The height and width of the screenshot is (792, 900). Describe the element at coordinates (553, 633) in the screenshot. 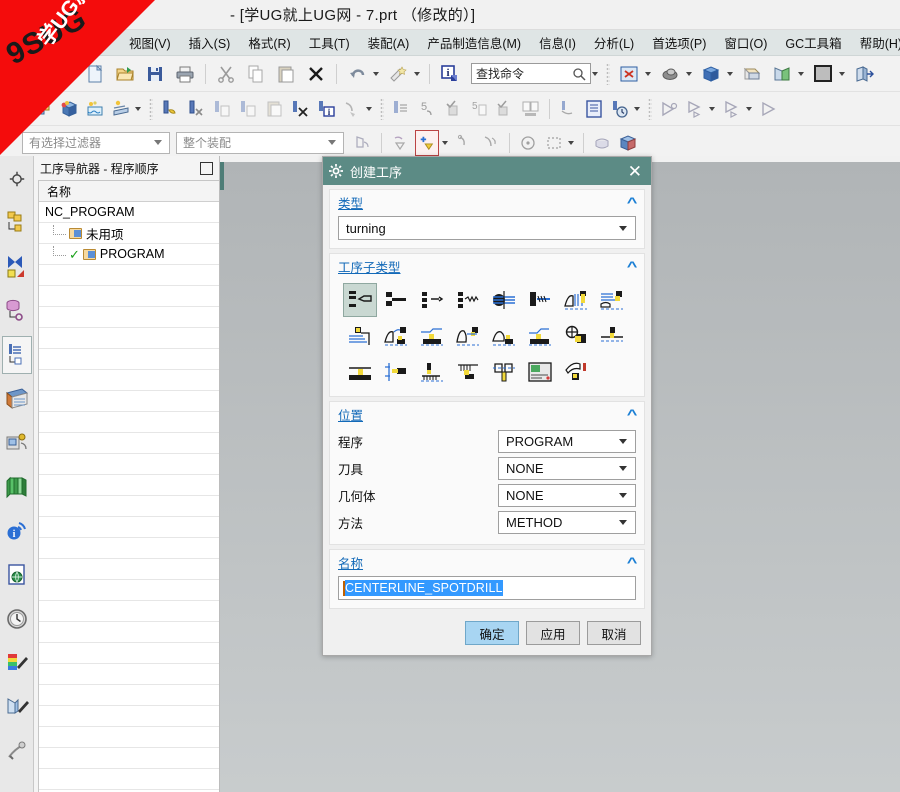

I see `apply-button: 应用` at that location.